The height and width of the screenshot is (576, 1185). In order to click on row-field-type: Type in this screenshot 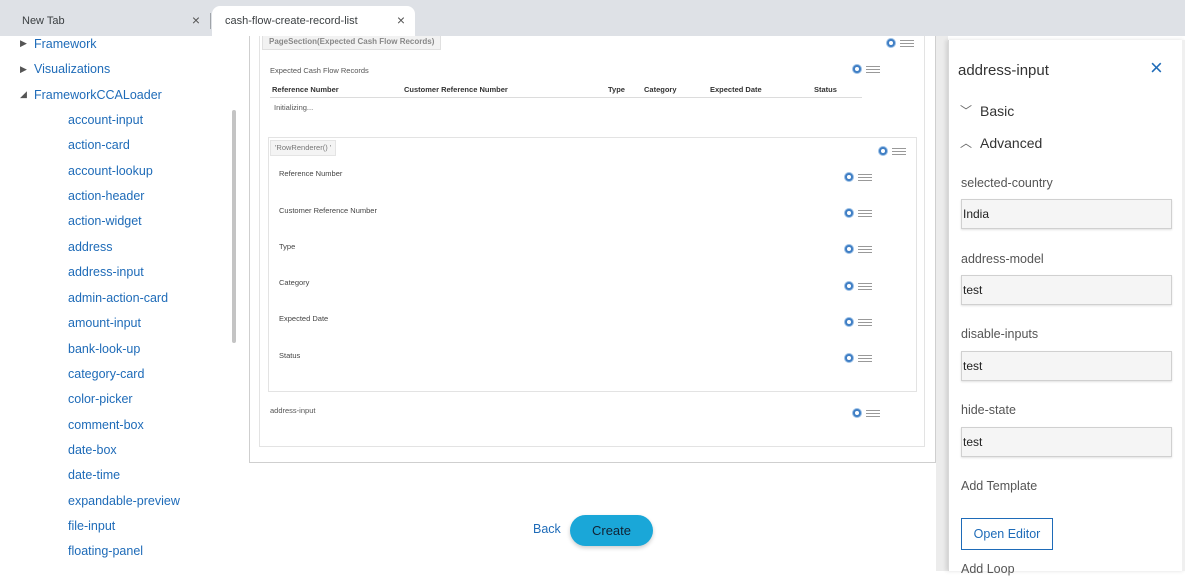, I will do `click(287, 246)`.